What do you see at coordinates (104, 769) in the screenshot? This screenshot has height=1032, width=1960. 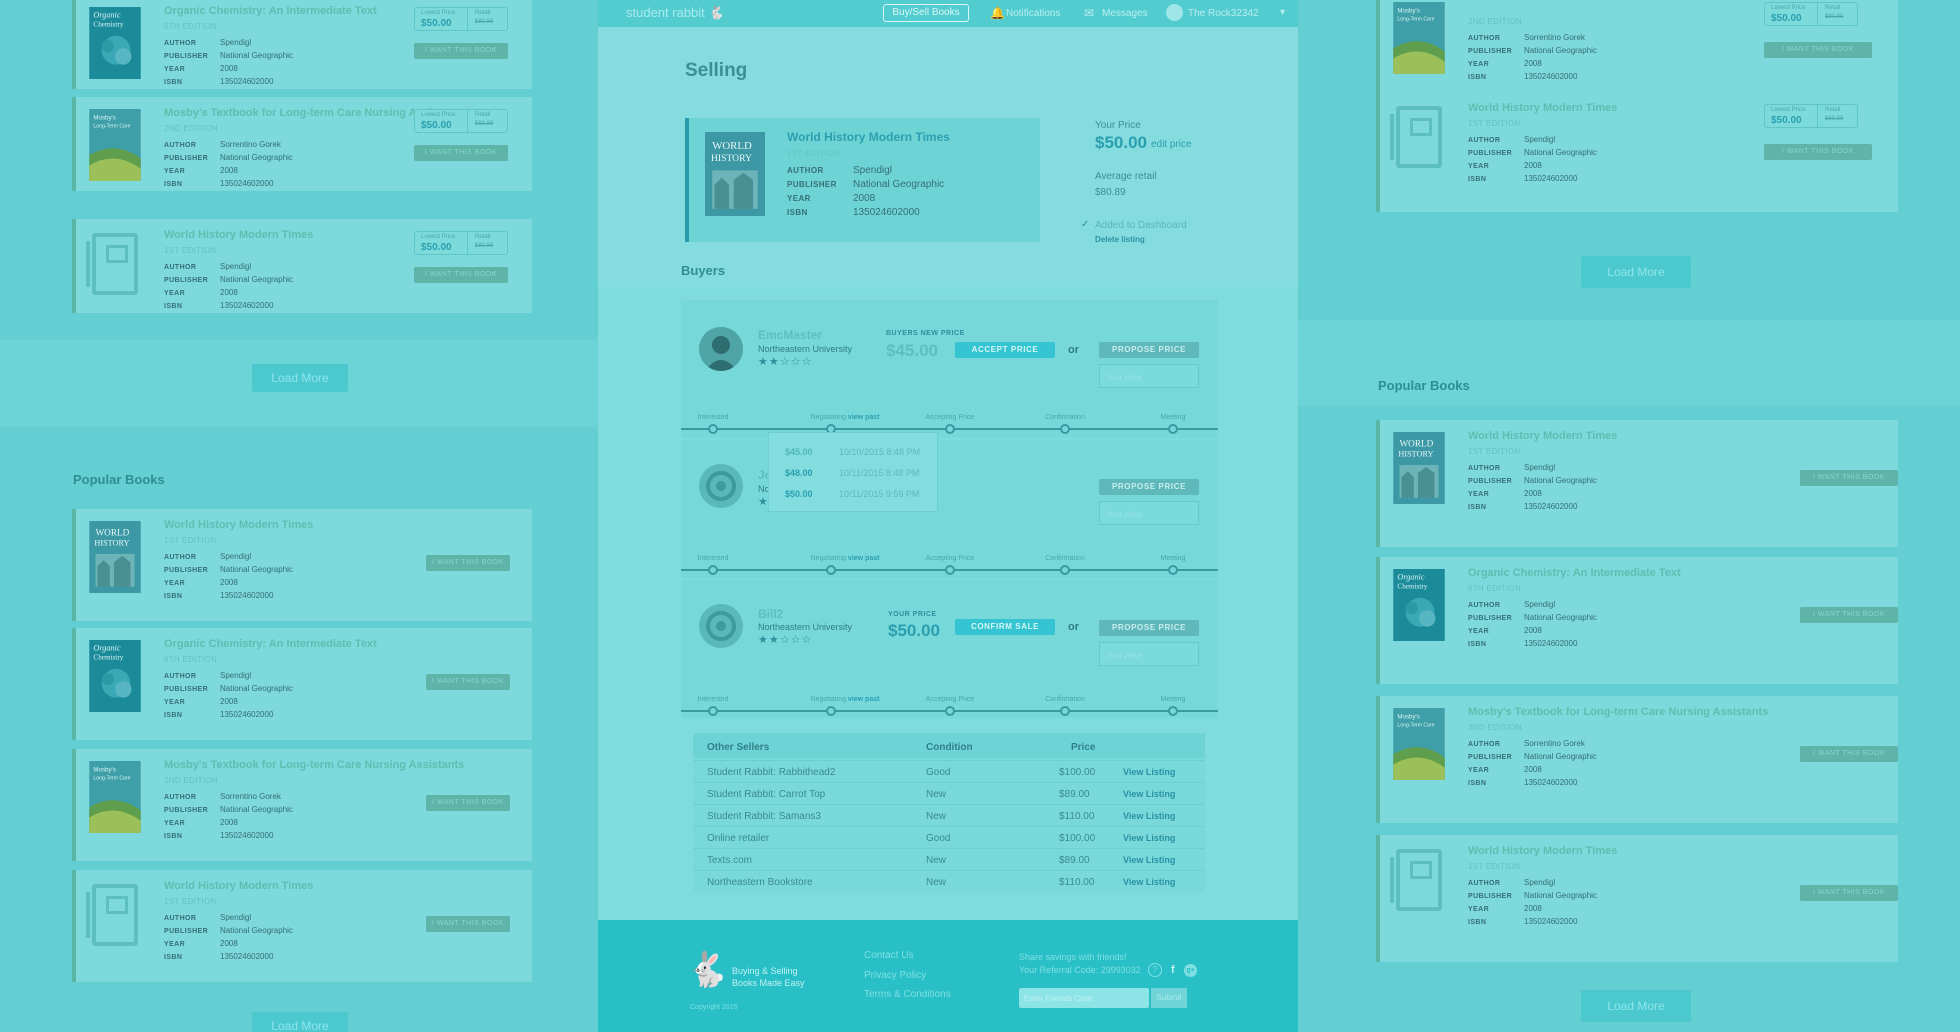 I see `svg-text: Mosby's` at bounding box center [104, 769].